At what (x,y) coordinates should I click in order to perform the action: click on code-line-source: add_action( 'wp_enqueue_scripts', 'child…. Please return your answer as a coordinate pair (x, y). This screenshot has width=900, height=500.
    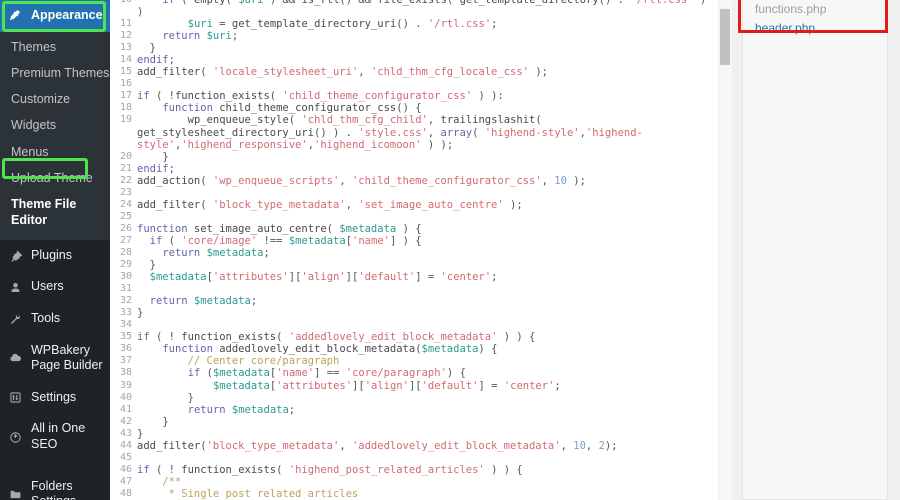
    Looking at the image, I should click on (361, 180).